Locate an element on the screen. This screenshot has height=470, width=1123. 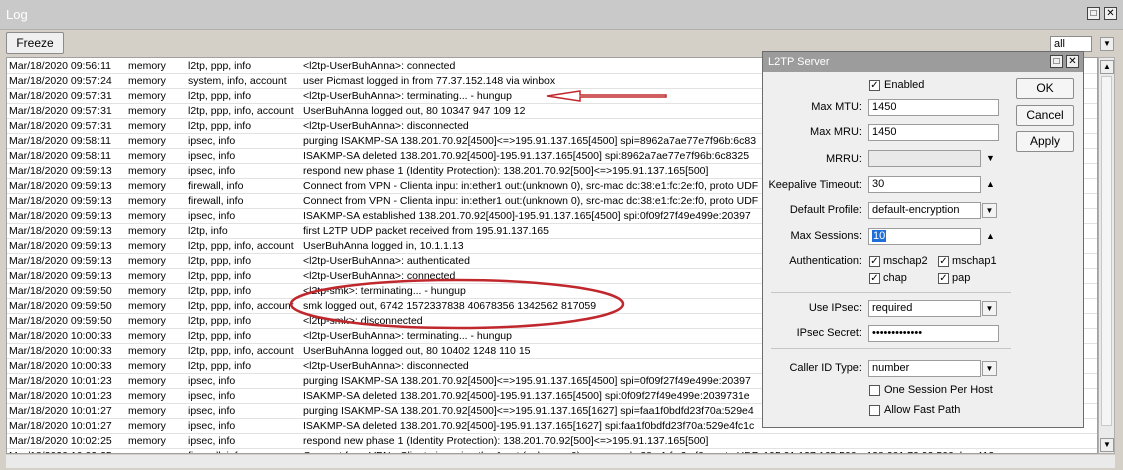
mrru-chevron-down-icon: ▼ is located at coordinates (990, 158).